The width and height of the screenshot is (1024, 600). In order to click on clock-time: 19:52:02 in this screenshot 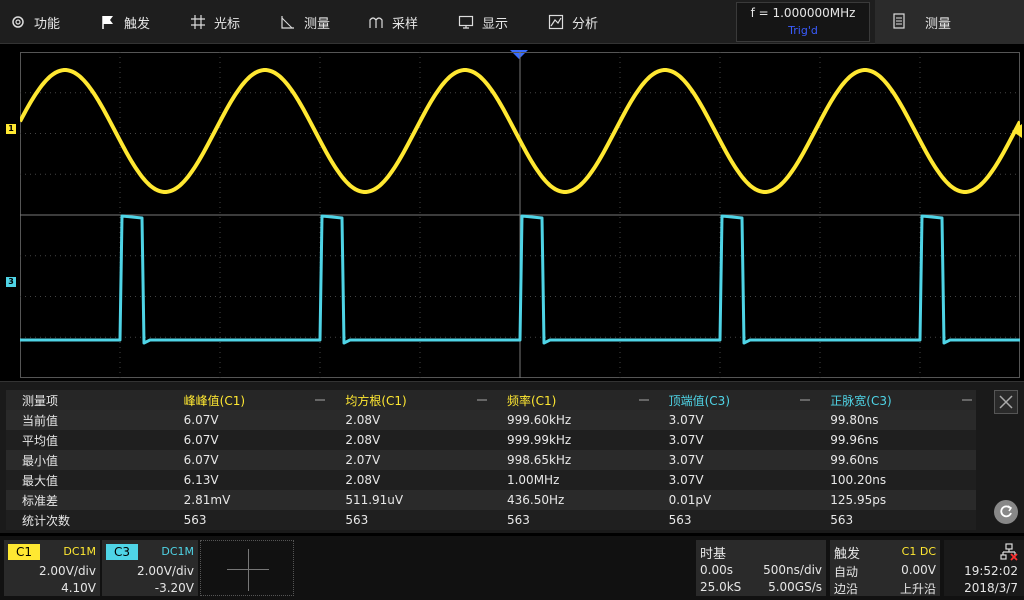, I will do `click(991, 571)`.